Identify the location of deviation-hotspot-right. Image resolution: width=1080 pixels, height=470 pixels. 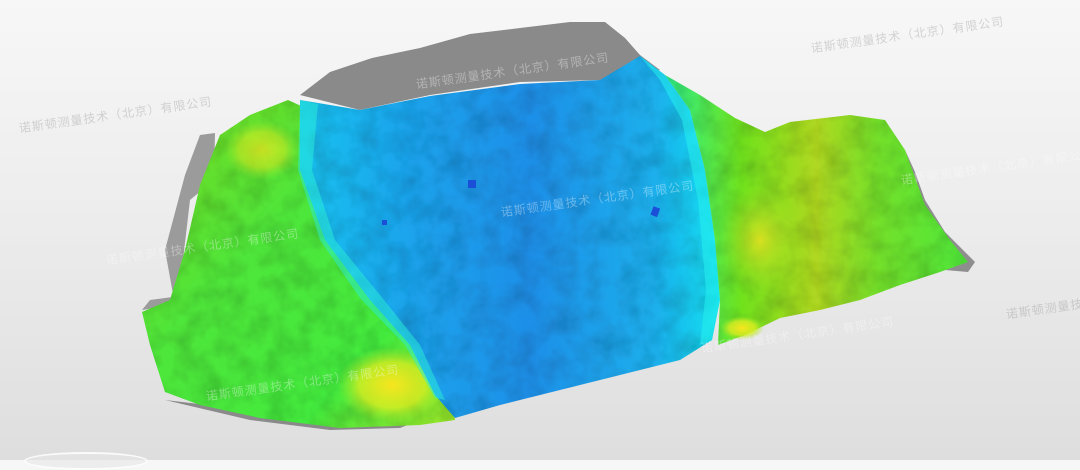
(760, 240).